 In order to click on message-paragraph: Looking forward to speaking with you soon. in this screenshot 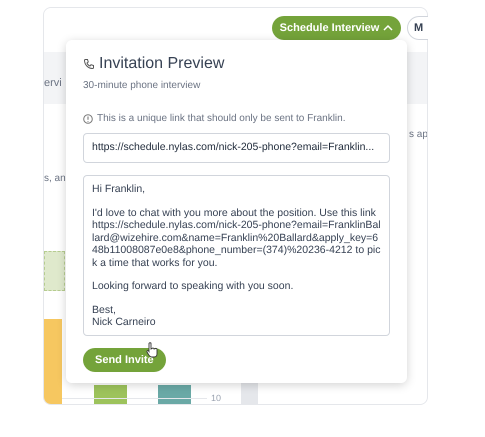, I will do `click(193, 286)`.